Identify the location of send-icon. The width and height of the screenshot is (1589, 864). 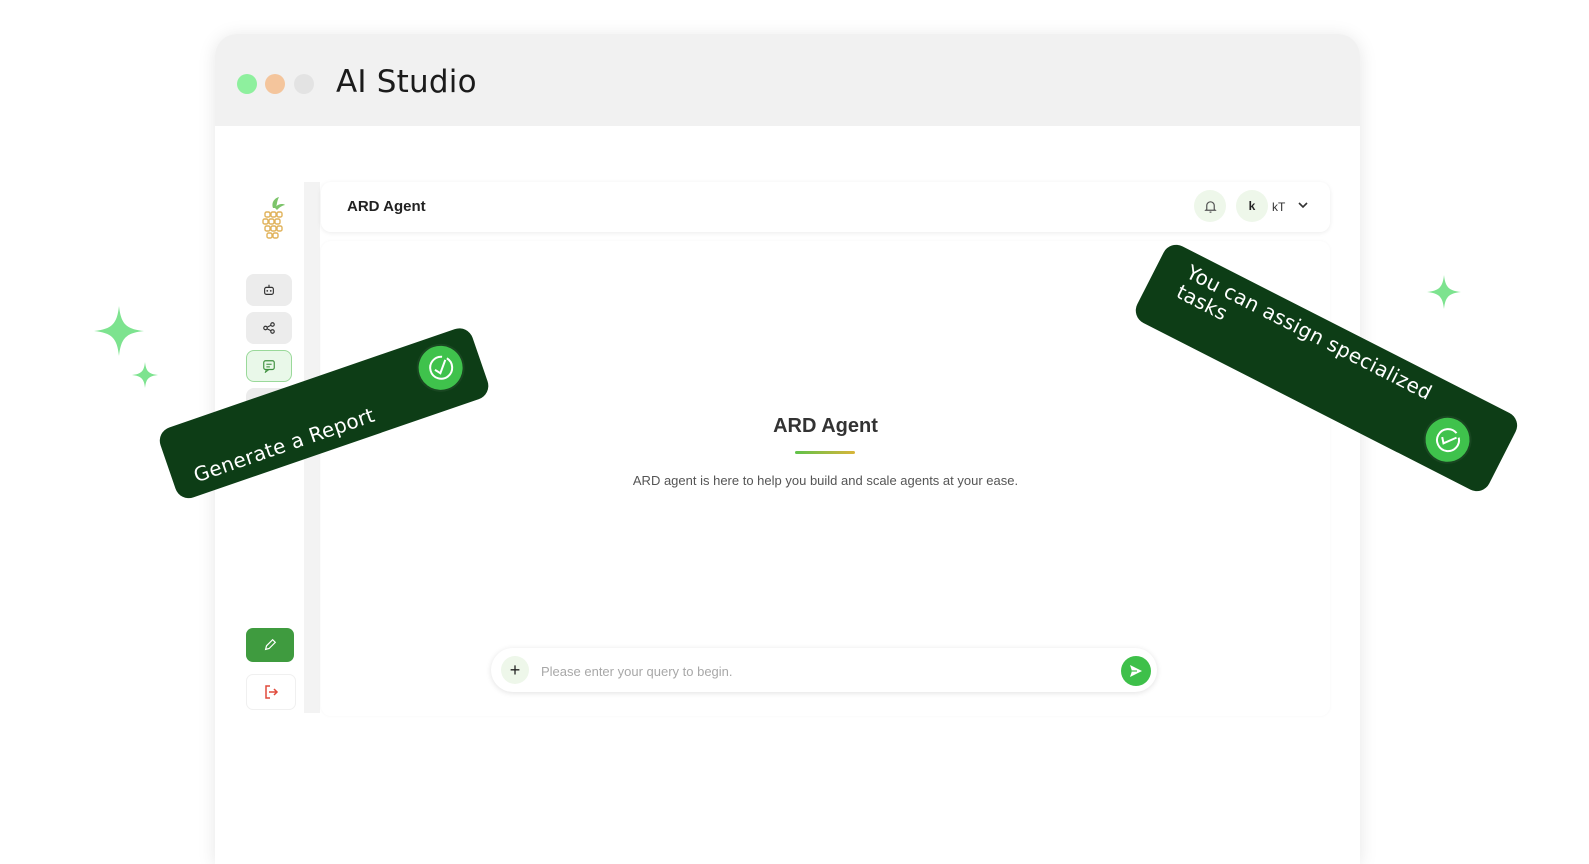
(1136, 671).